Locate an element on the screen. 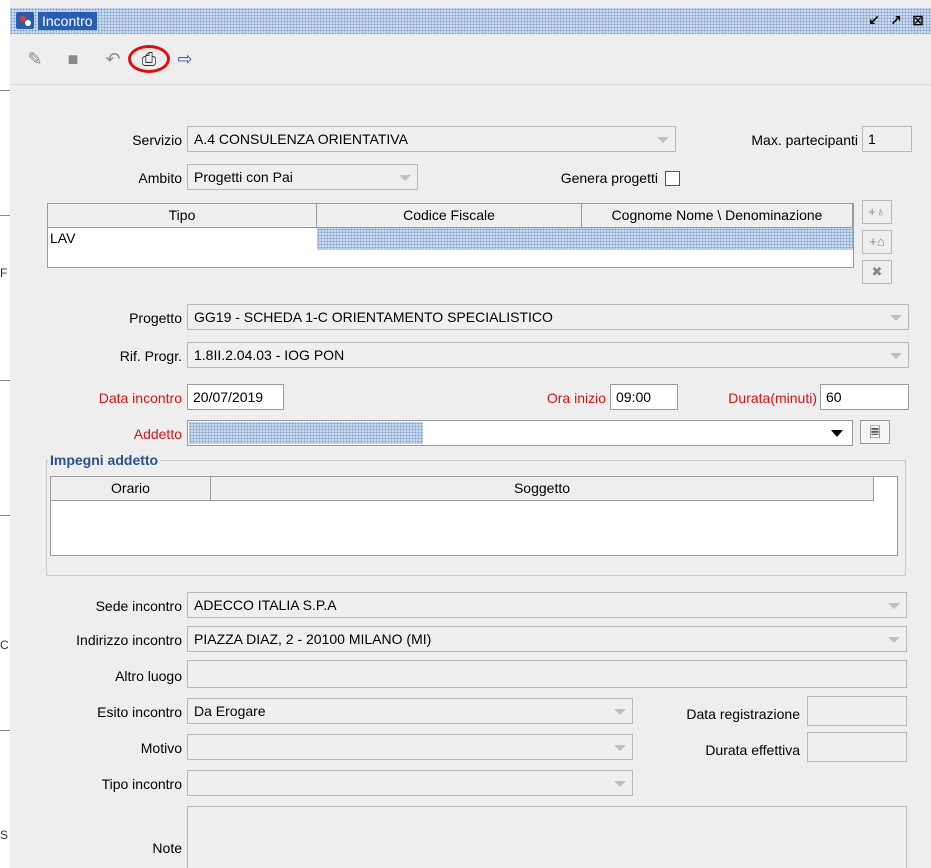 The image size is (931, 868). data-incontro-label: Data incontro is located at coordinates (140, 398).